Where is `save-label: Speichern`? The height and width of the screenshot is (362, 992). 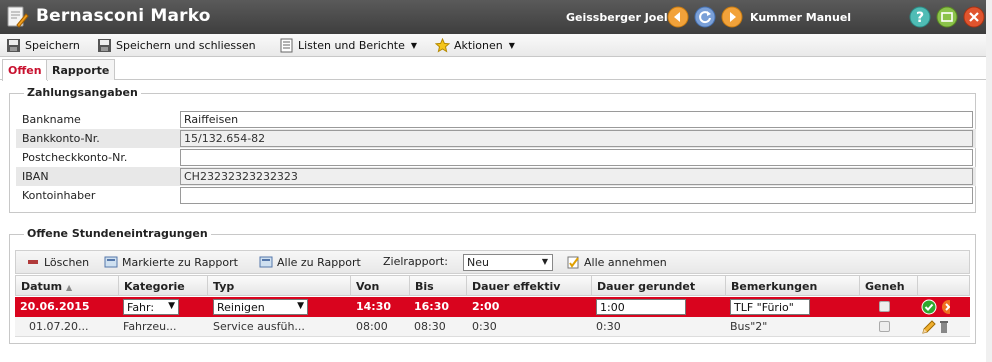
save-label: Speichern is located at coordinates (52, 45).